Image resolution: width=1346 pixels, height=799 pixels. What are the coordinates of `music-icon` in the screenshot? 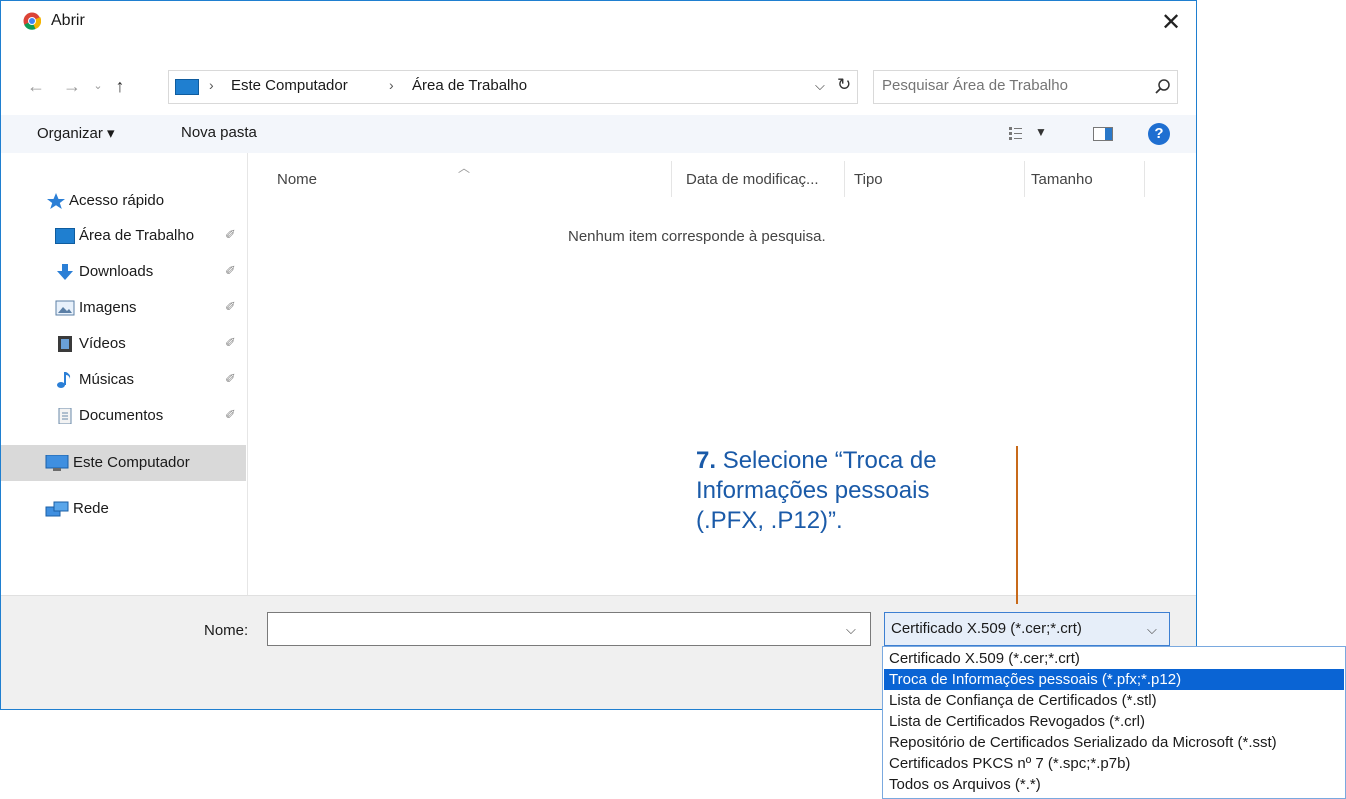 It's located at (64, 380).